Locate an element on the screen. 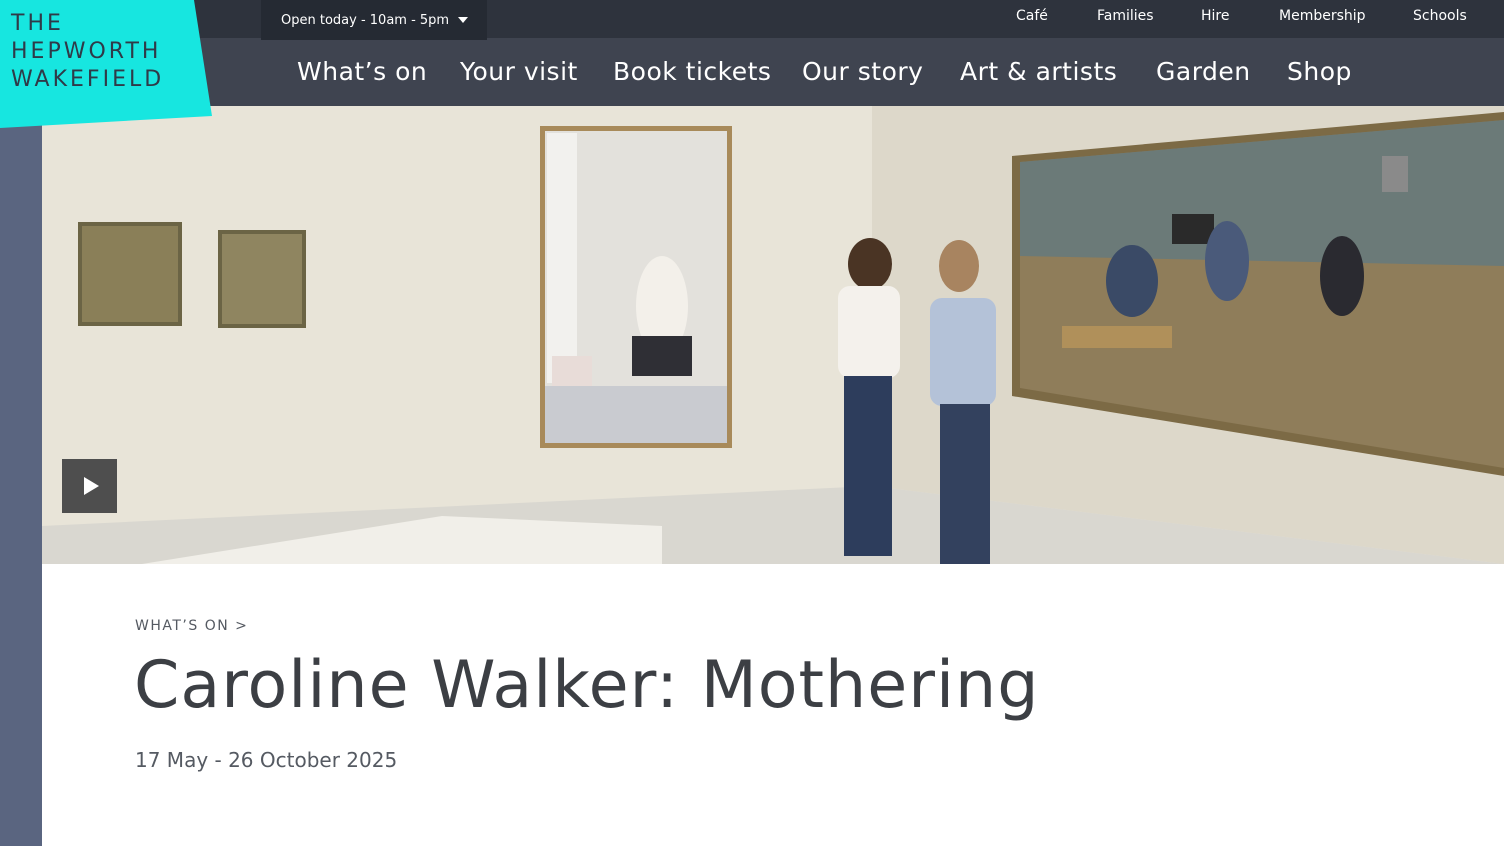  opening-hours-dropdown: Open today - 10am - 5pm is located at coordinates (374, 20).